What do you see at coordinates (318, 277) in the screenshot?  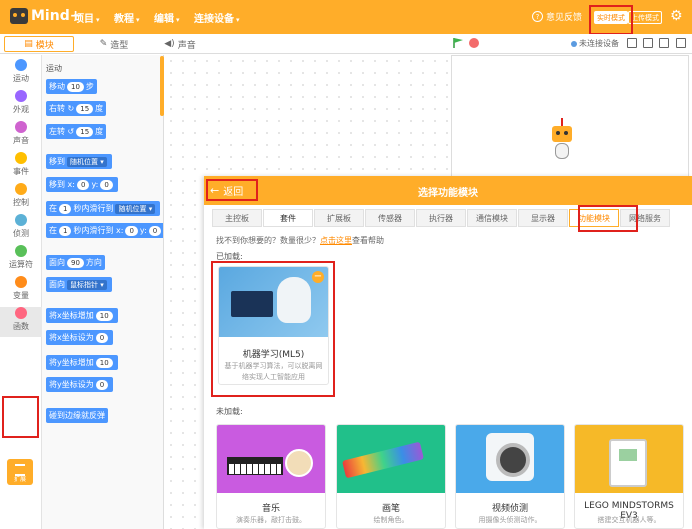 I see `remove-icon: −` at bounding box center [318, 277].